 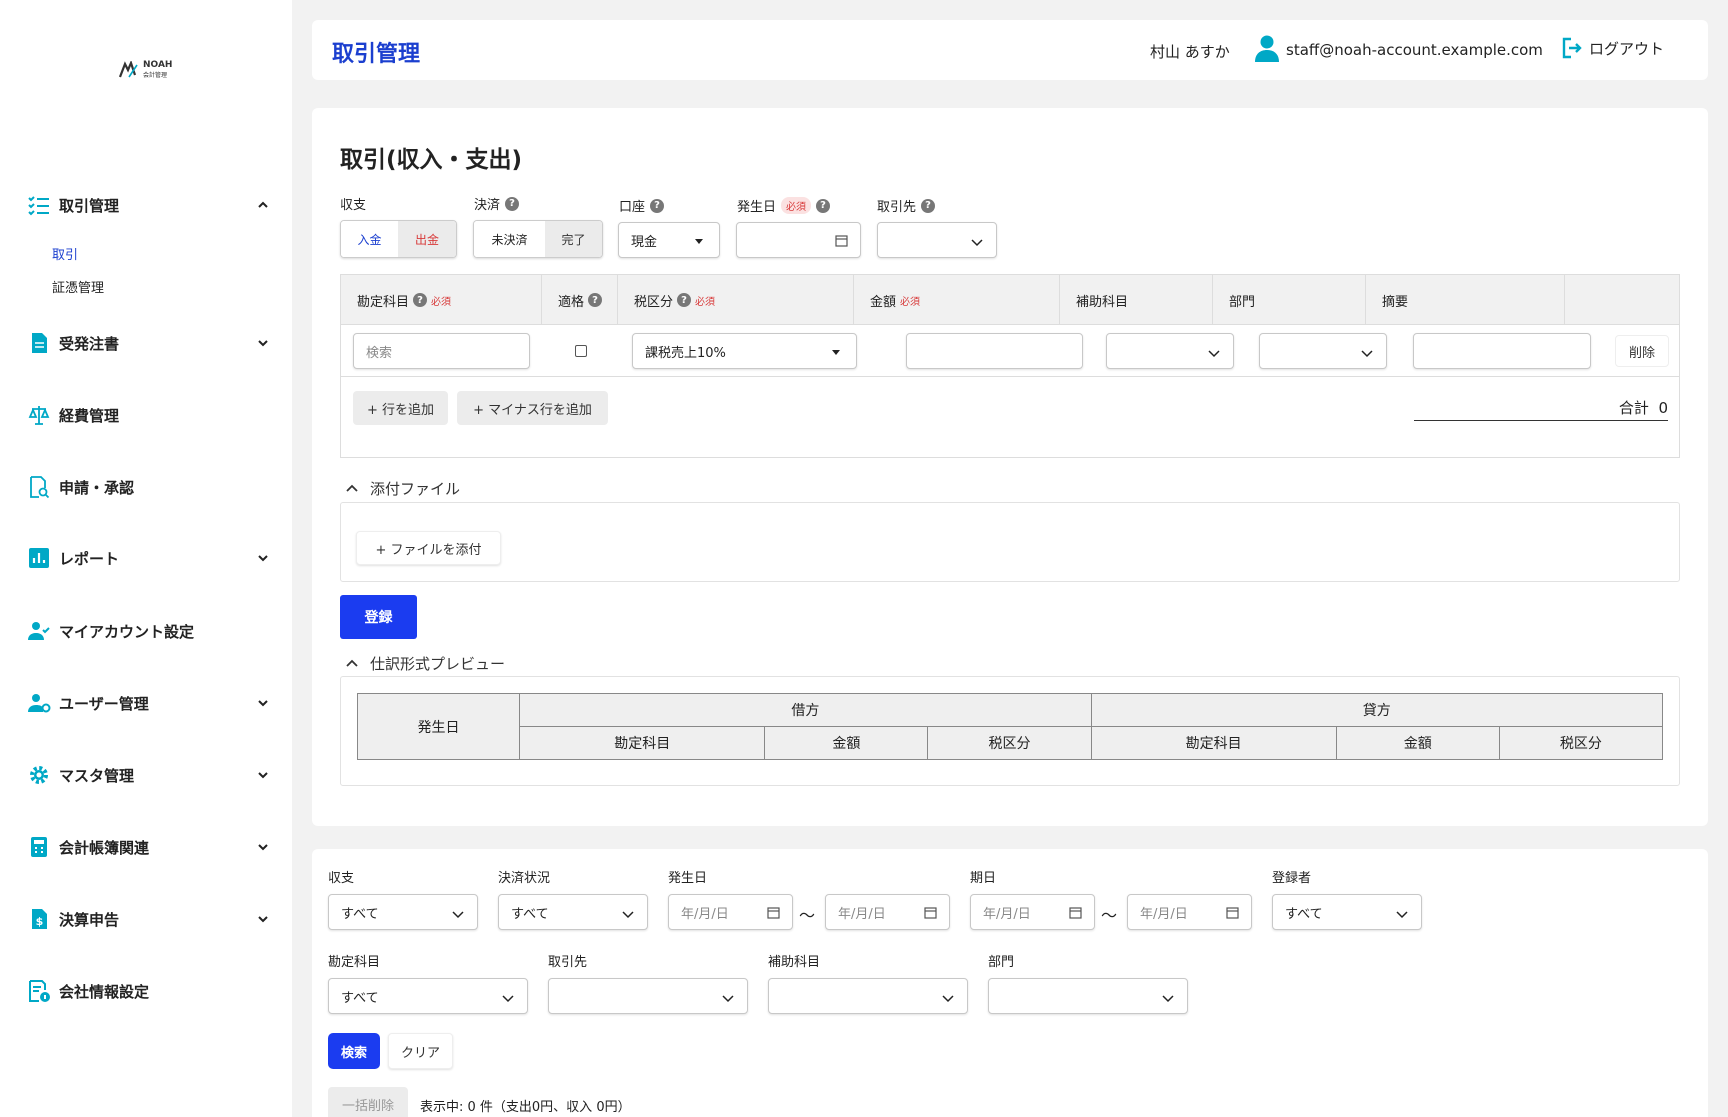 I want to click on filter-hasseibi-from: 年/月/日, so click(x=730, y=912).